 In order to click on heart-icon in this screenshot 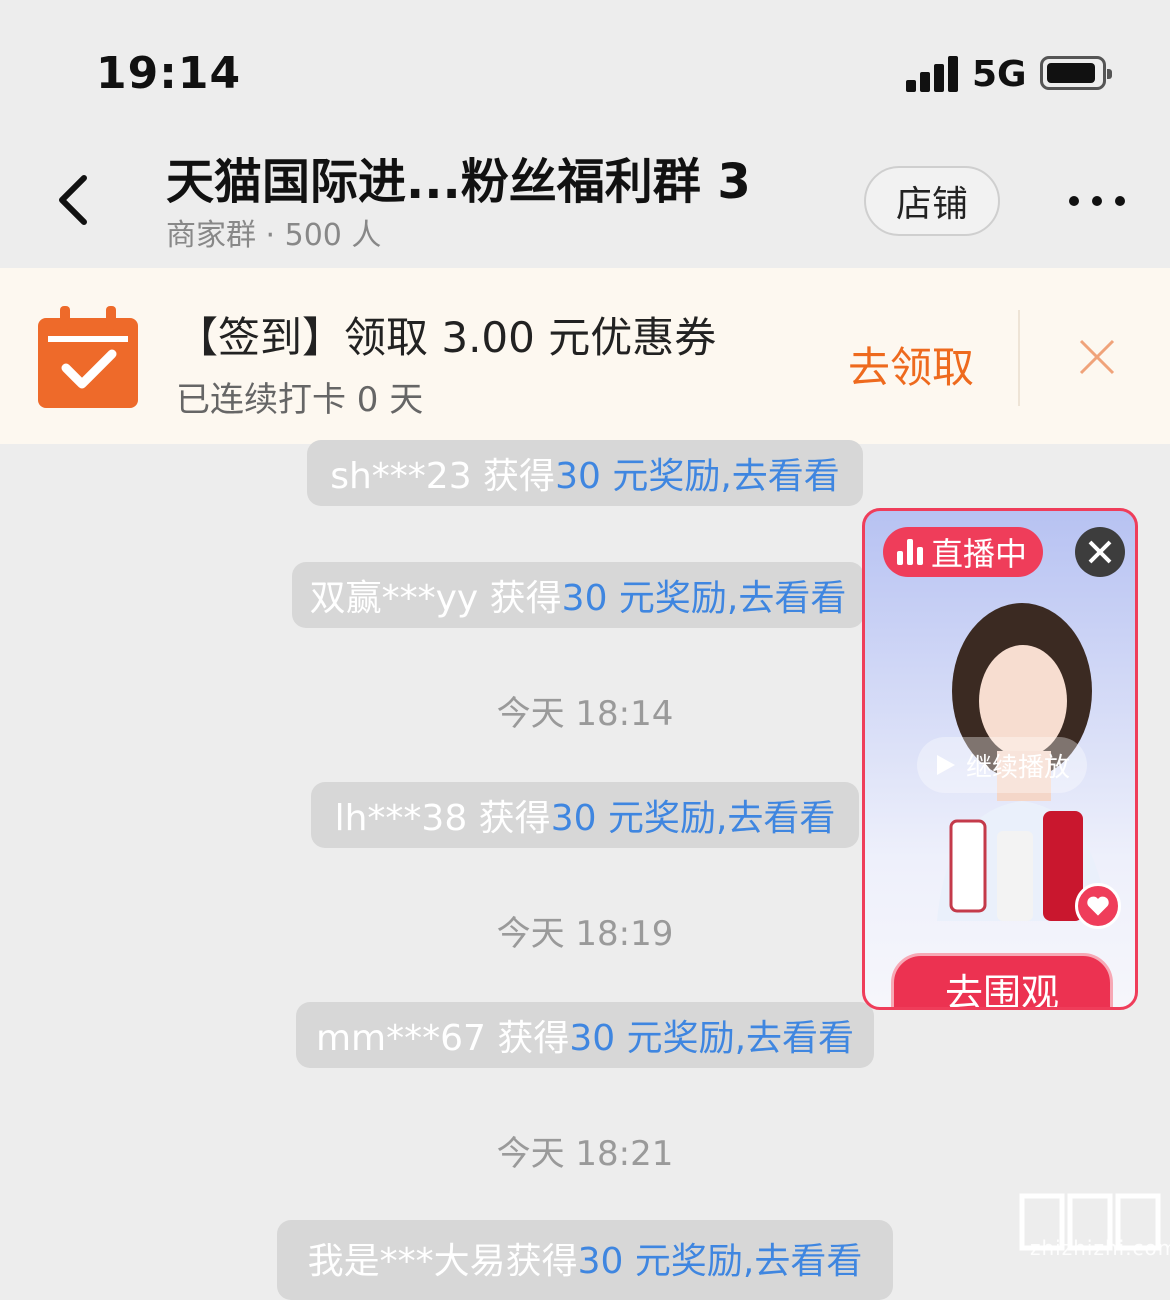, I will do `click(1098, 906)`.